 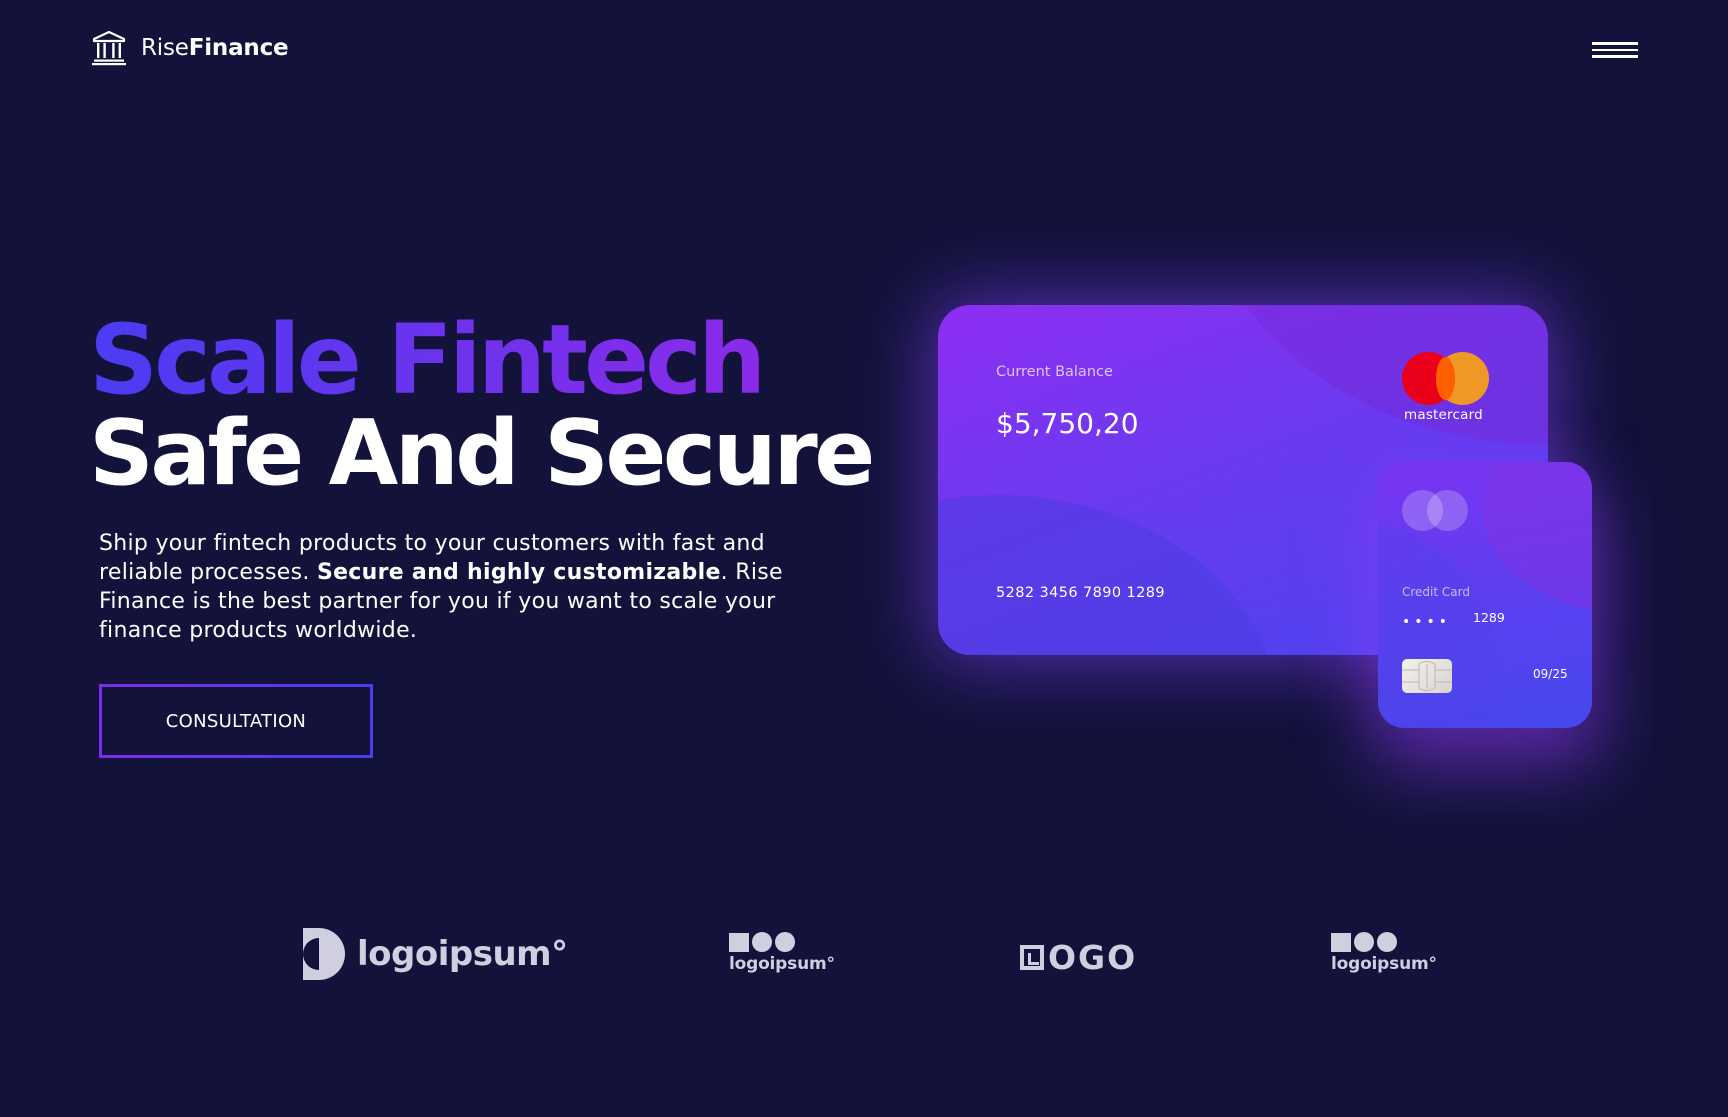 I want to click on brand-name: RiseFinance, so click(x=215, y=48).